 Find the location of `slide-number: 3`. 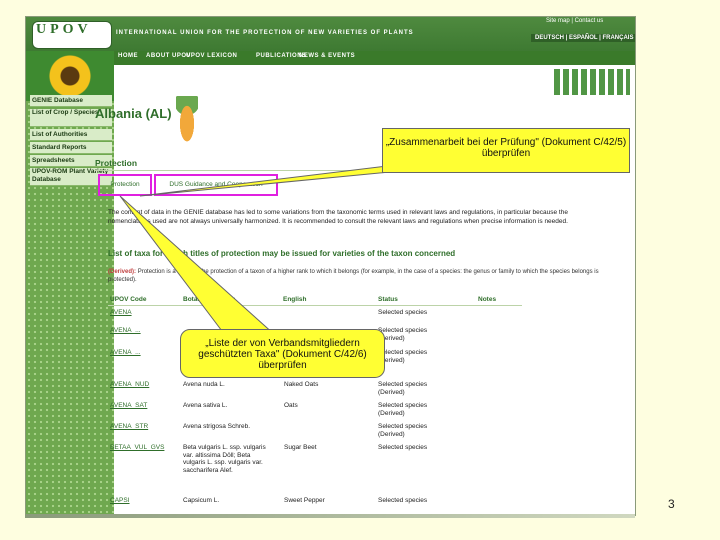

slide-number: 3 is located at coordinates (671, 504).